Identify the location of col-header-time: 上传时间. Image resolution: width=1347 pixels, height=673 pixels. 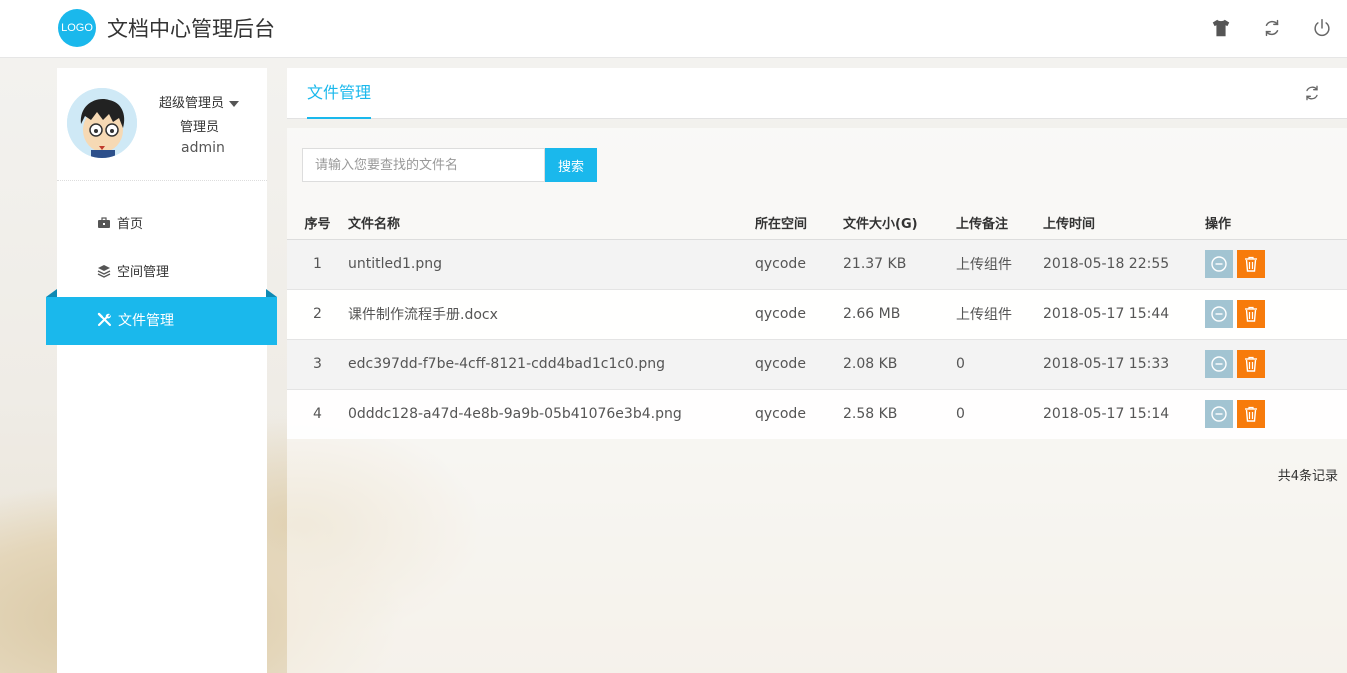
(1124, 223).